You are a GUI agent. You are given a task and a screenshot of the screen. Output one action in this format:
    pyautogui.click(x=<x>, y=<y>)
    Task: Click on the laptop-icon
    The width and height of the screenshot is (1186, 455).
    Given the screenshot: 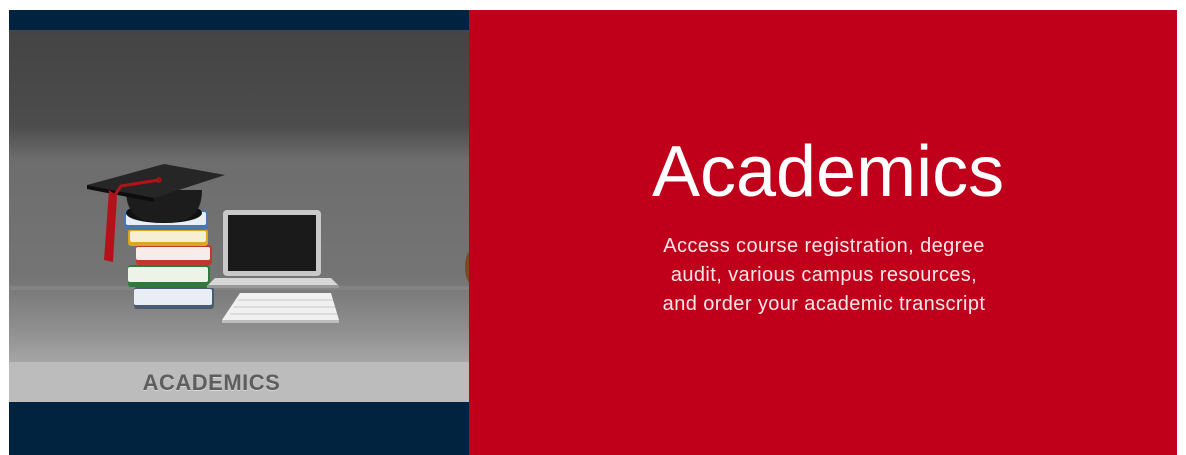 What is the action you would take?
    pyautogui.click(x=273, y=249)
    